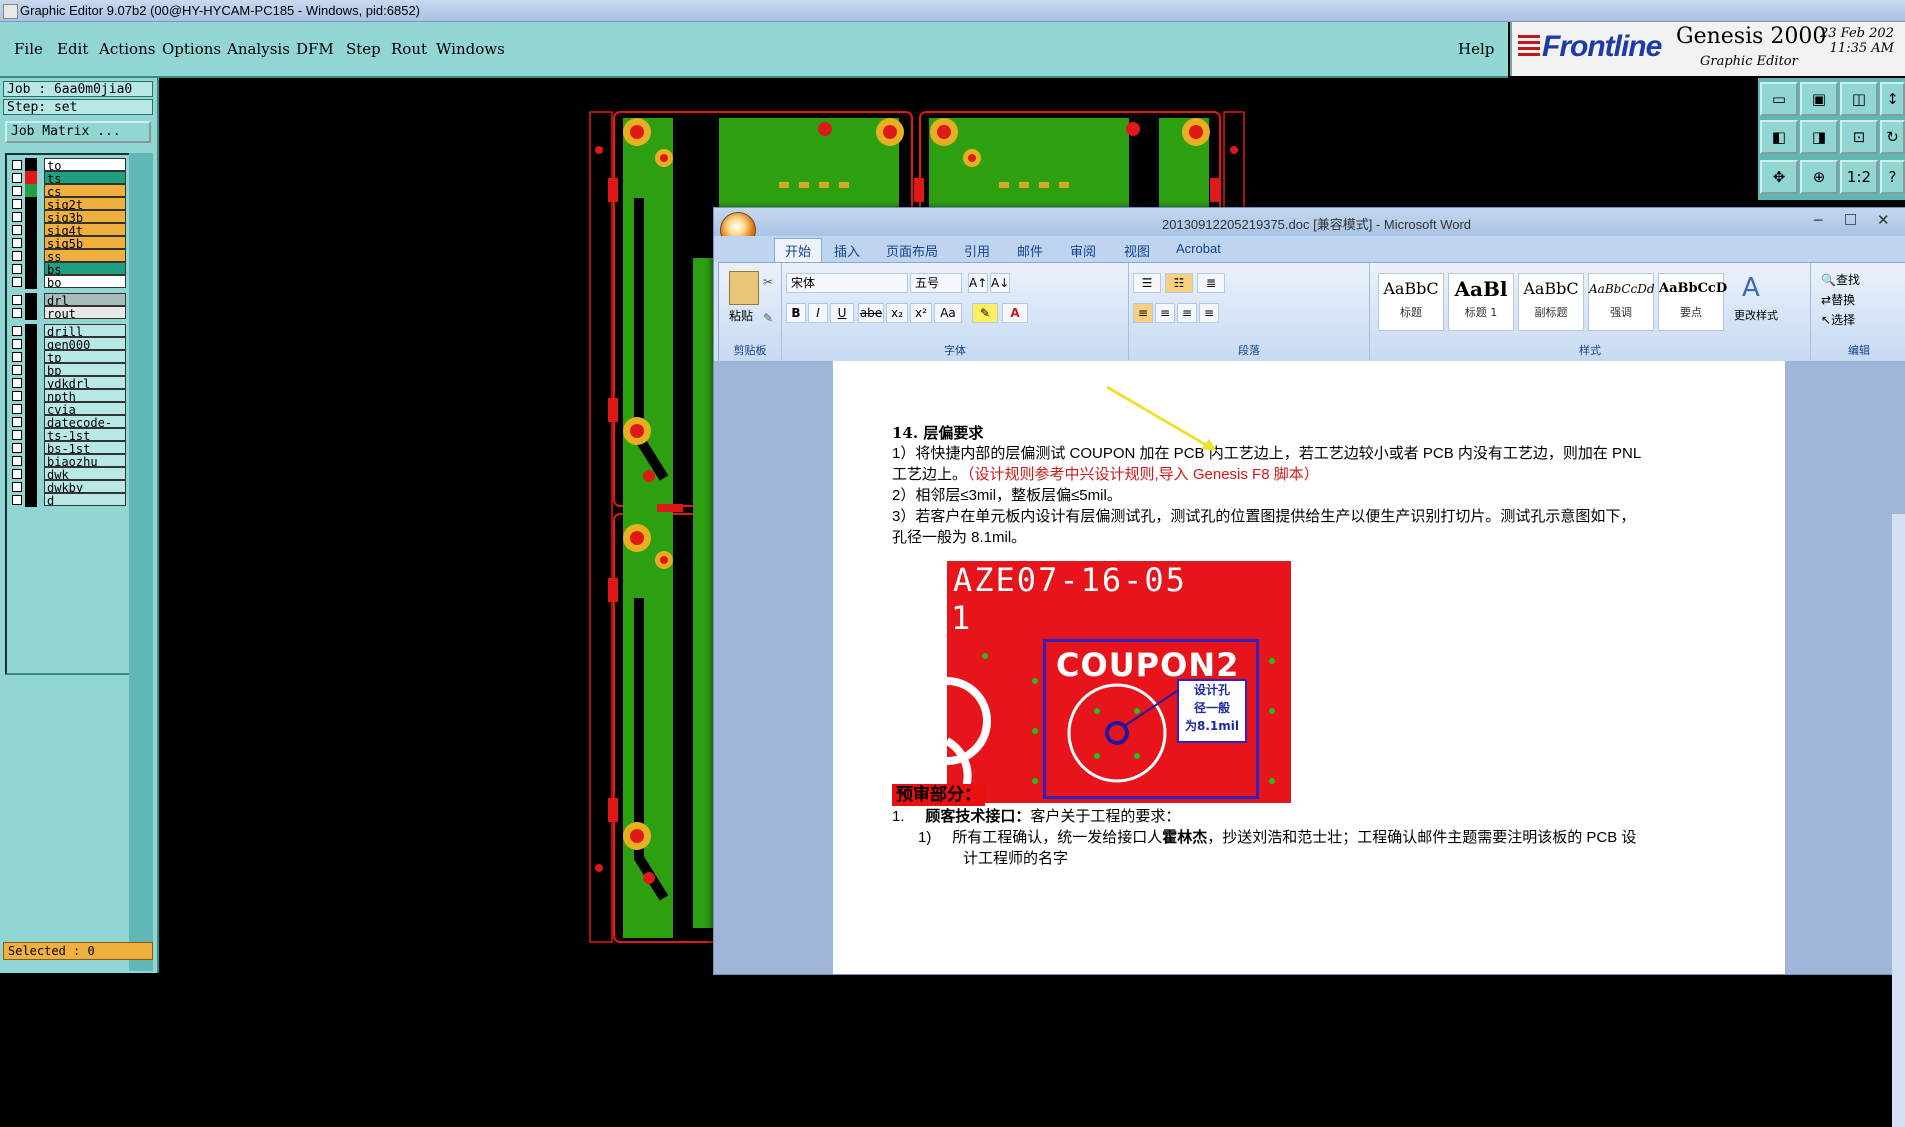  I want to click on tab-view: 视图, so click(1137, 250).